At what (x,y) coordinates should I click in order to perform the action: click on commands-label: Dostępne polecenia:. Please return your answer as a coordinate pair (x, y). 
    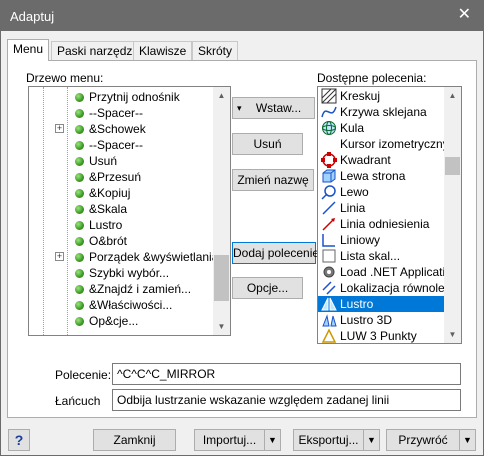
    Looking at the image, I should click on (372, 78).